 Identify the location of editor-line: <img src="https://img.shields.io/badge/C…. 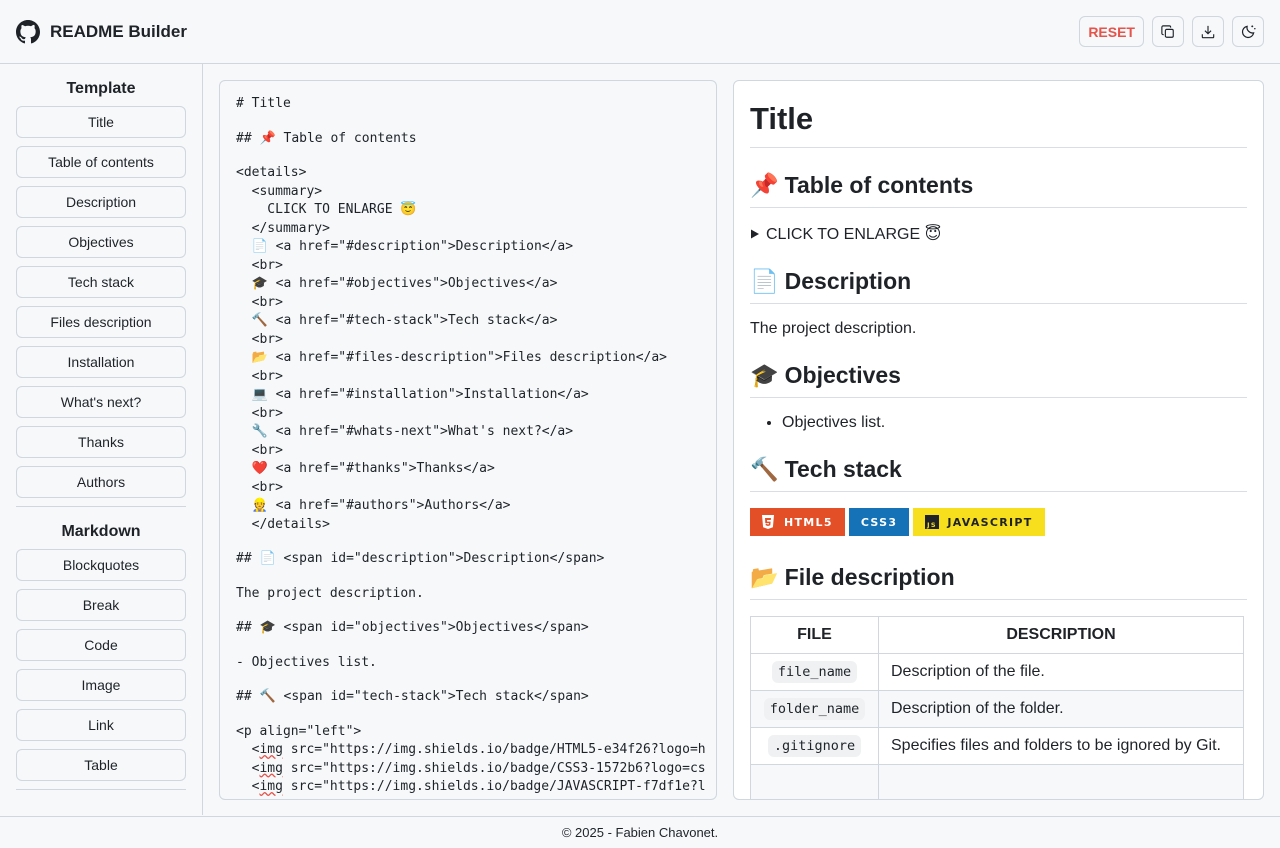
(471, 768).